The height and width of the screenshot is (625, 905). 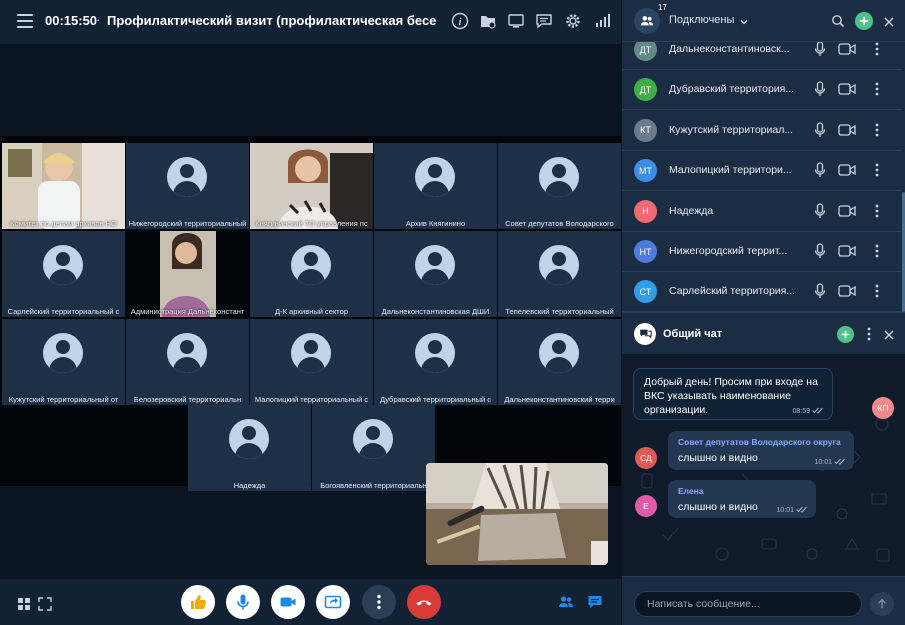 What do you see at coordinates (63, 274) in the screenshot?
I see `participant-tile: Сарлейский территориальный с` at bounding box center [63, 274].